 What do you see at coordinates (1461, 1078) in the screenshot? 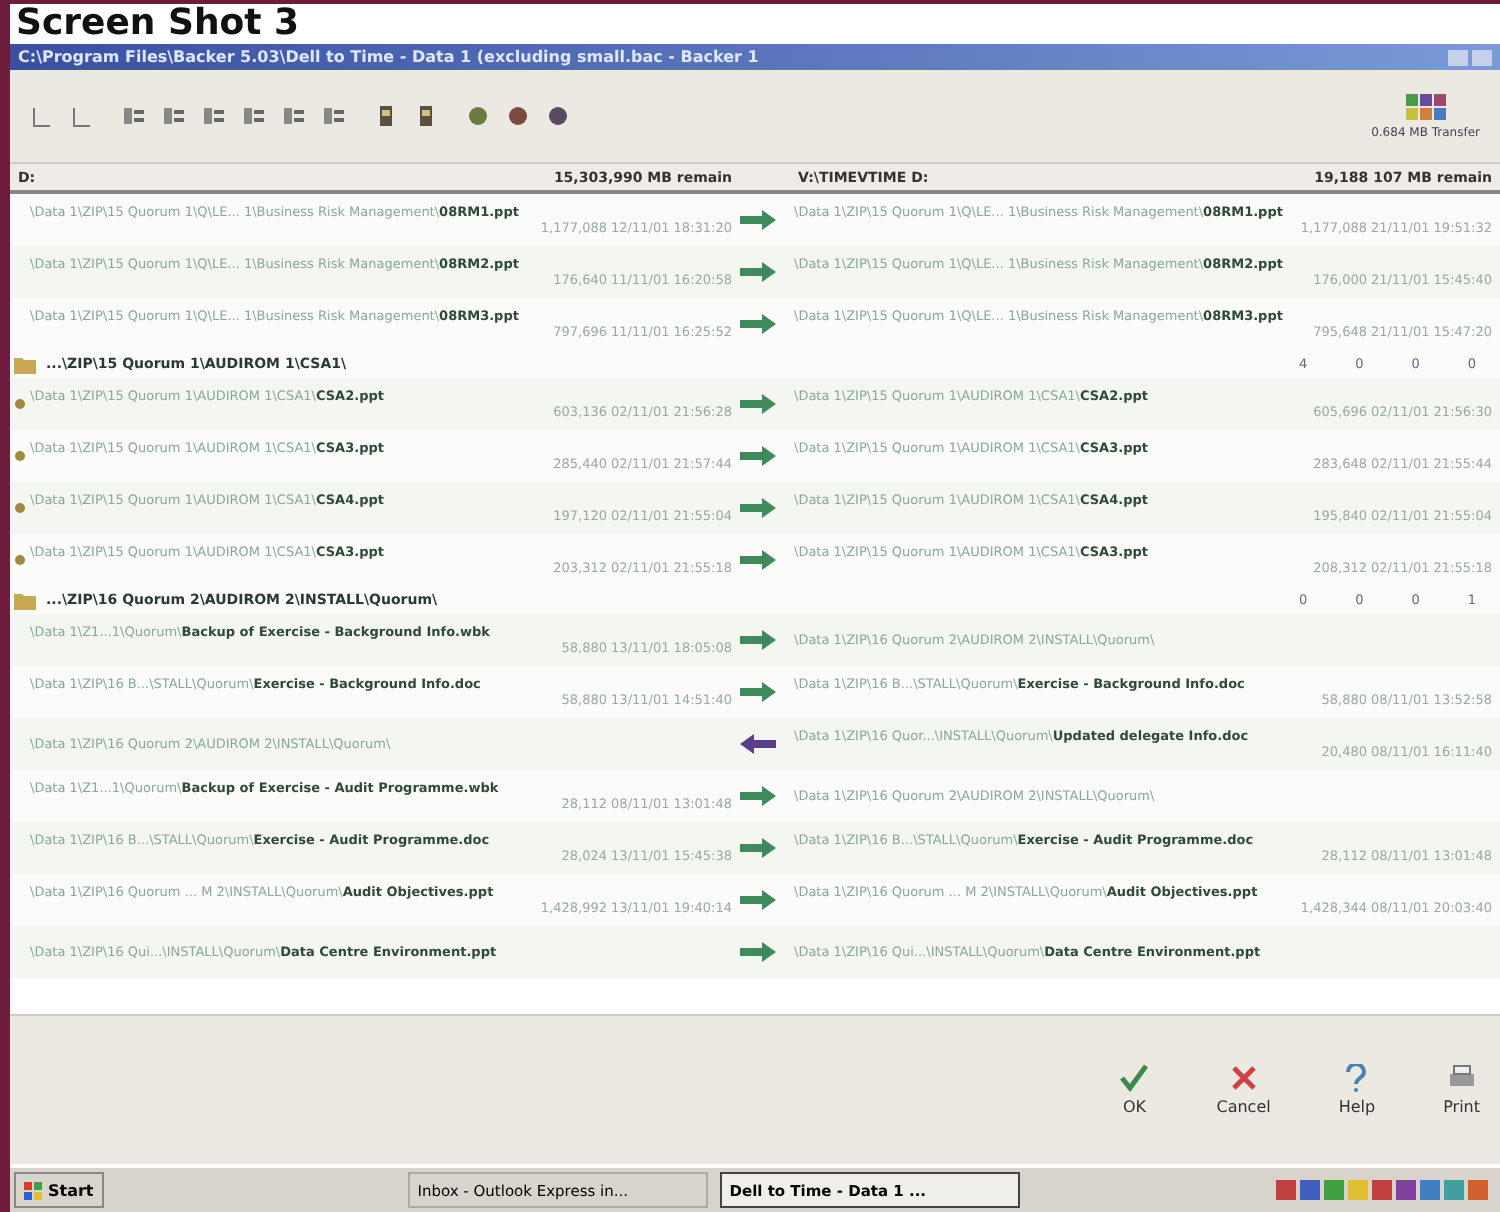
I see `printer-icon` at bounding box center [1461, 1078].